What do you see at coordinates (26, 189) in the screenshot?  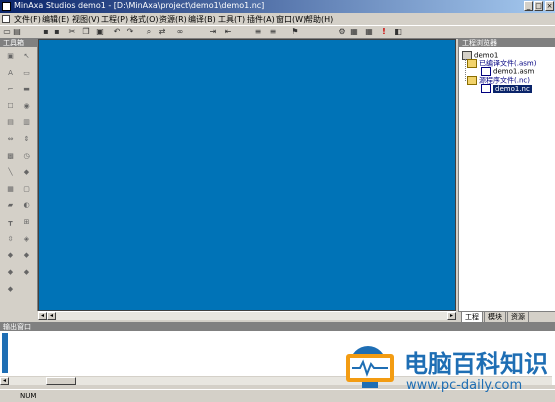 I see `panel-icon: ▢` at bounding box center [26, 189].